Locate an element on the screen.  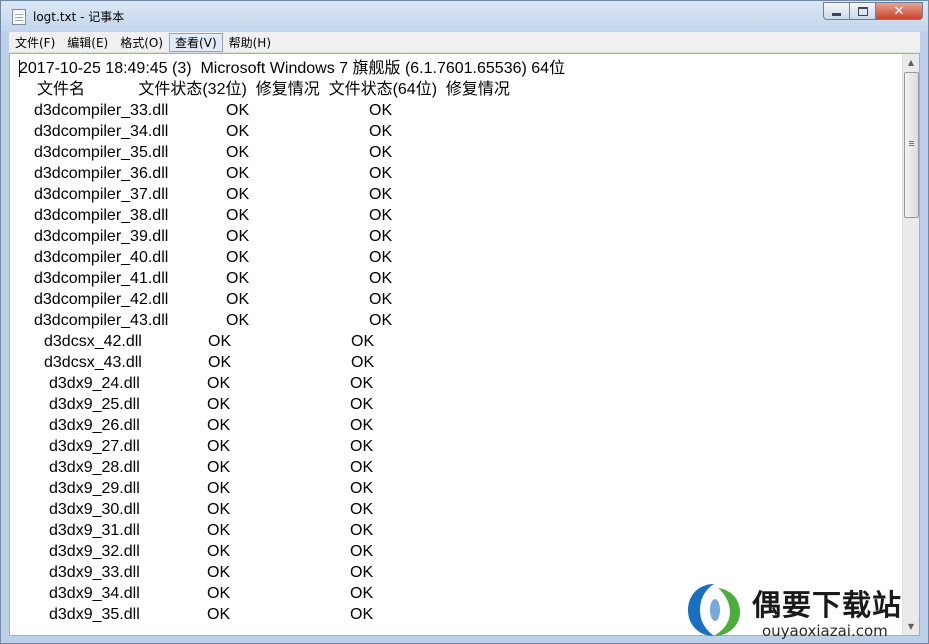
menu-edit: 编辑(E) is located at coordinates (87, 42).